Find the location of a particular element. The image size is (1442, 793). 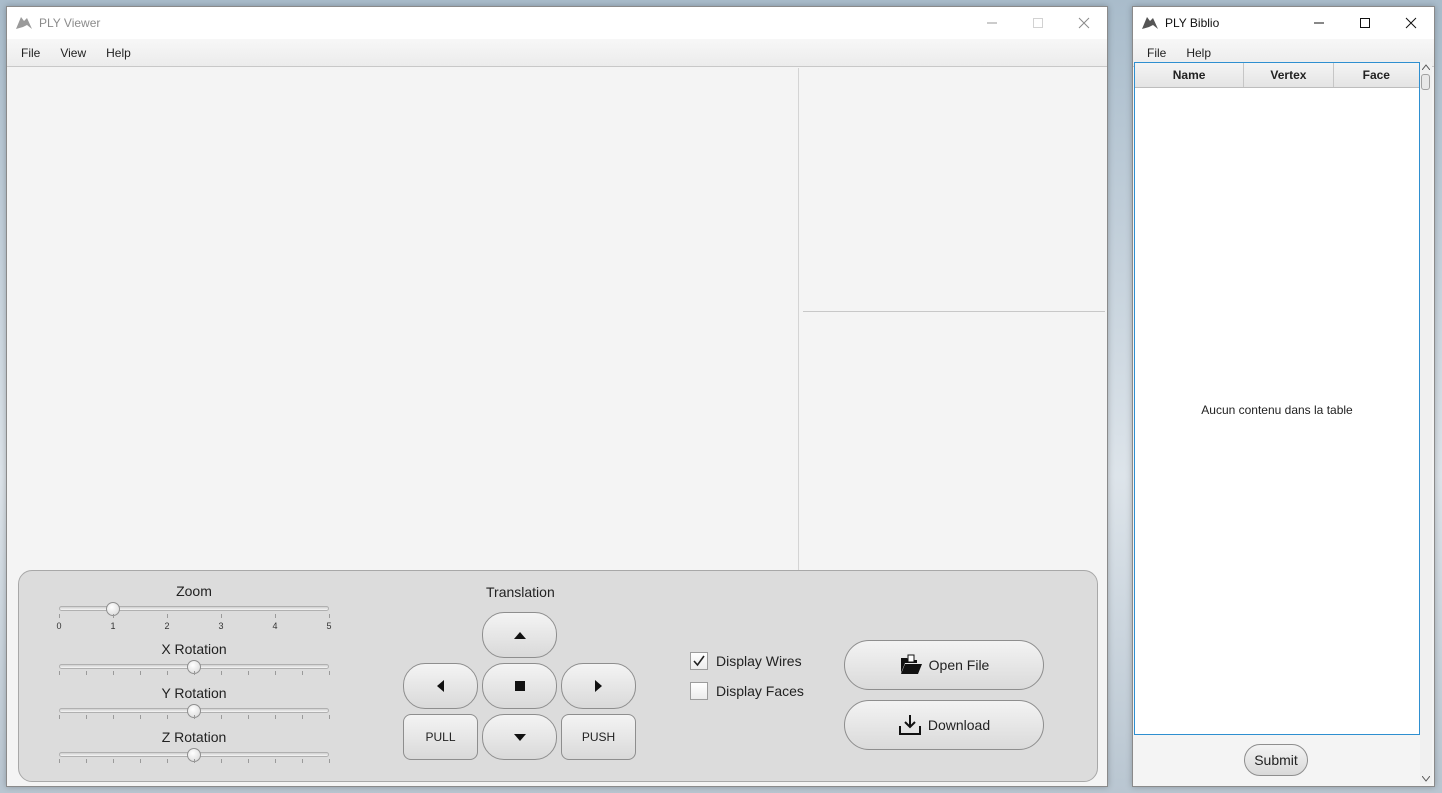

column-header-face: Face is located at coordinates (1376, 75).